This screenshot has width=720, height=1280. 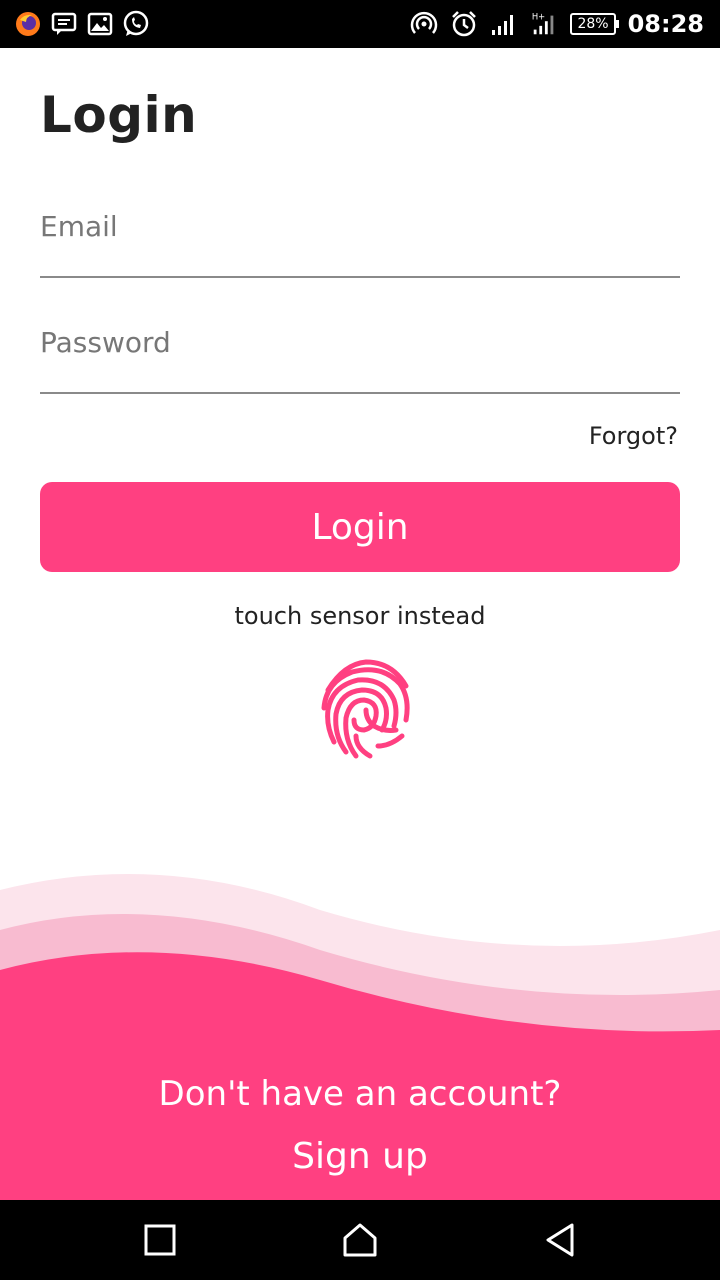 I want to click on firefox-icon, so click(x=28, y=24).